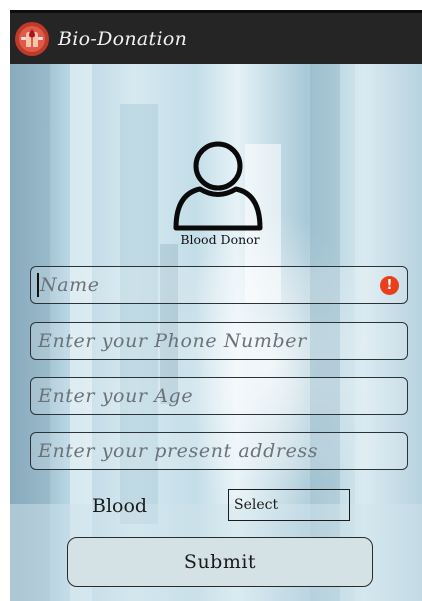  Describe the element at coordinates (218, 186) in the screenshot. I see `user-outline-icon` at that location.